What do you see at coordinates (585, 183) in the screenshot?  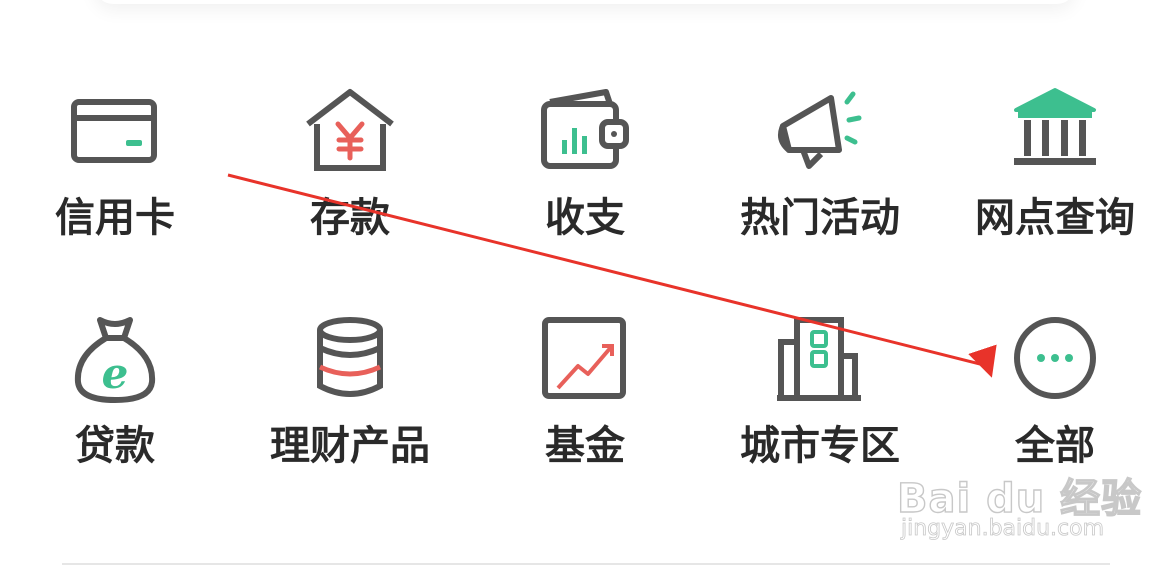 I see `menu-item-income-expense: 收支` at bounding box center [585, 183].